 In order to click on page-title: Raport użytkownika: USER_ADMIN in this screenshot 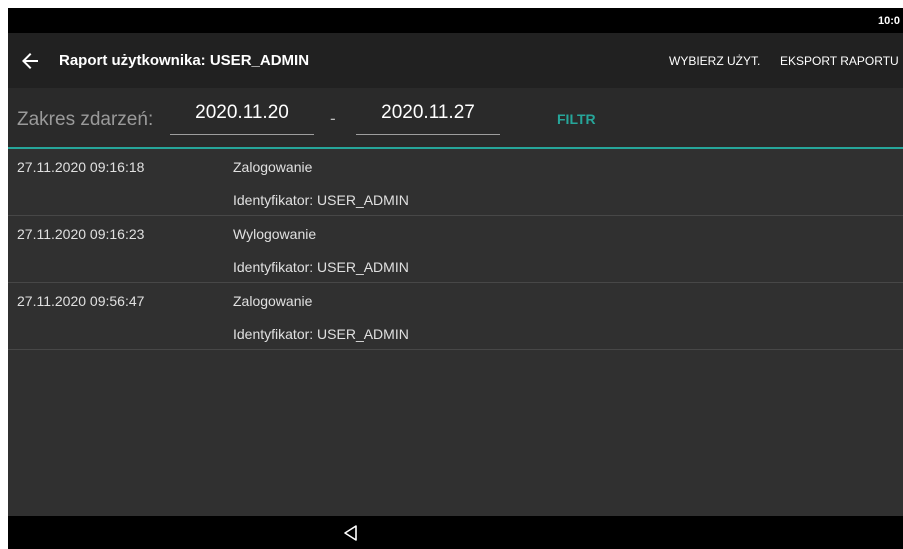, I will do `click(184, 60)`.